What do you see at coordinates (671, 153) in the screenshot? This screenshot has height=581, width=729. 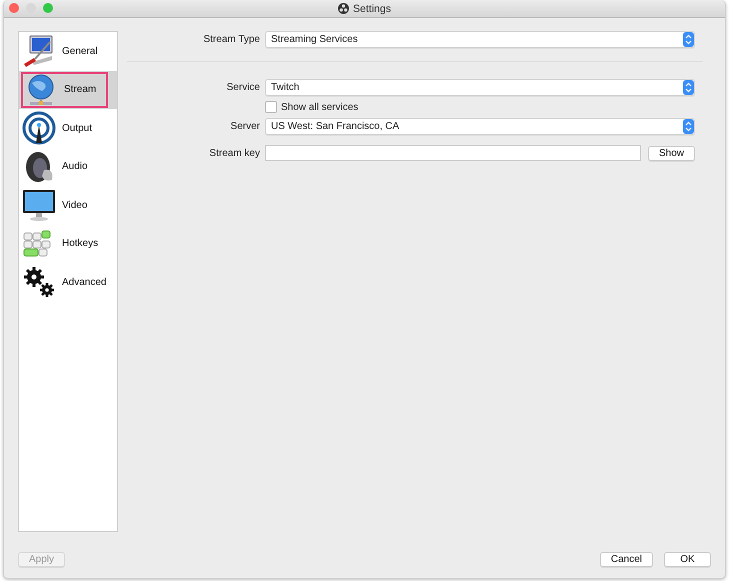 I see `show-button: Show` at bounding box center [671, 153].